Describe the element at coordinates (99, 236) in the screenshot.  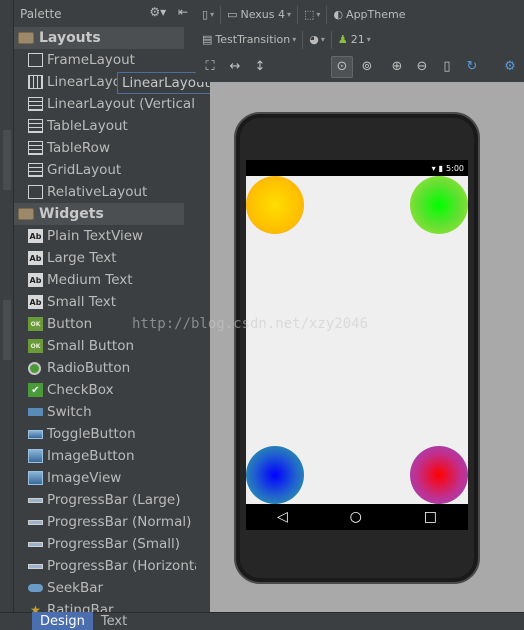
I see `palette-item-plain-textview: Ab Plain TextView` at that location.